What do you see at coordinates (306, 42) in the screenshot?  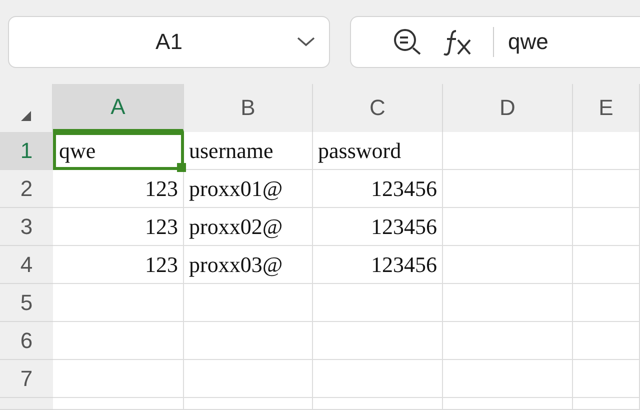 I see `chevron-down-icon` at bounding box center [306, 42].